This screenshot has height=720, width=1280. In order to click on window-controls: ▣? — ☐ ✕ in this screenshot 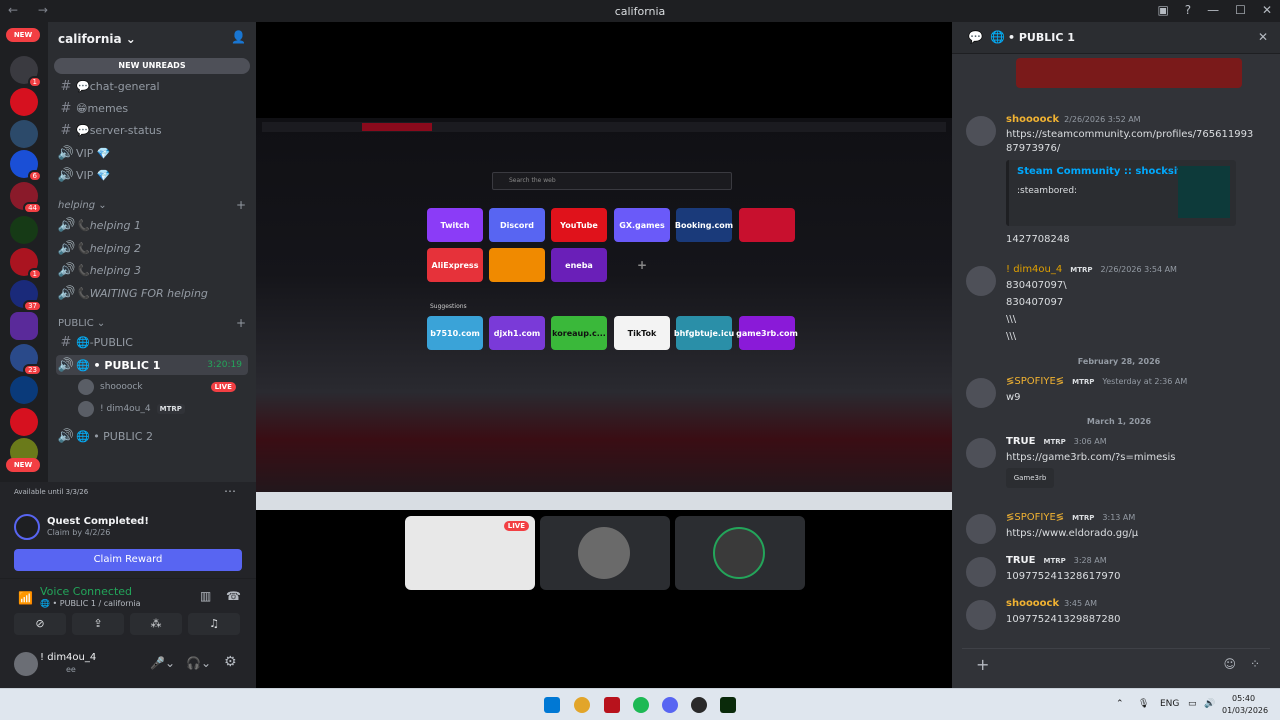, I will do `click(1214, 10)`.